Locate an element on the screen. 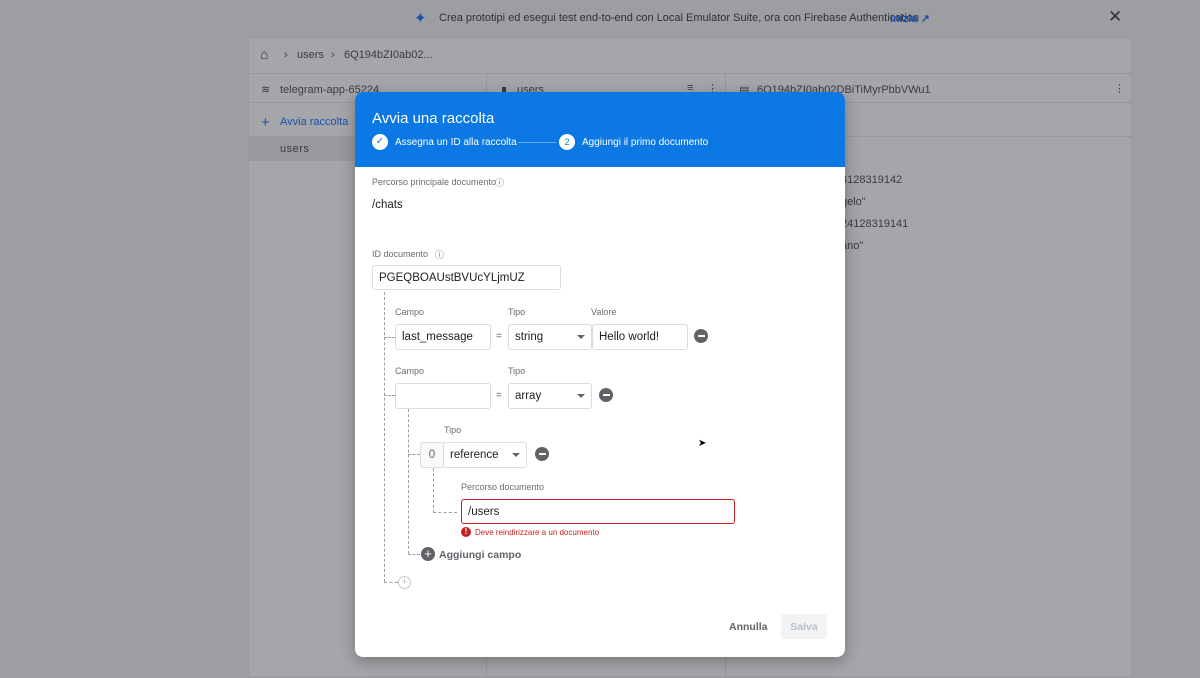  parent-path-label: Percorso principale documento is located at coordinates (434, 182).